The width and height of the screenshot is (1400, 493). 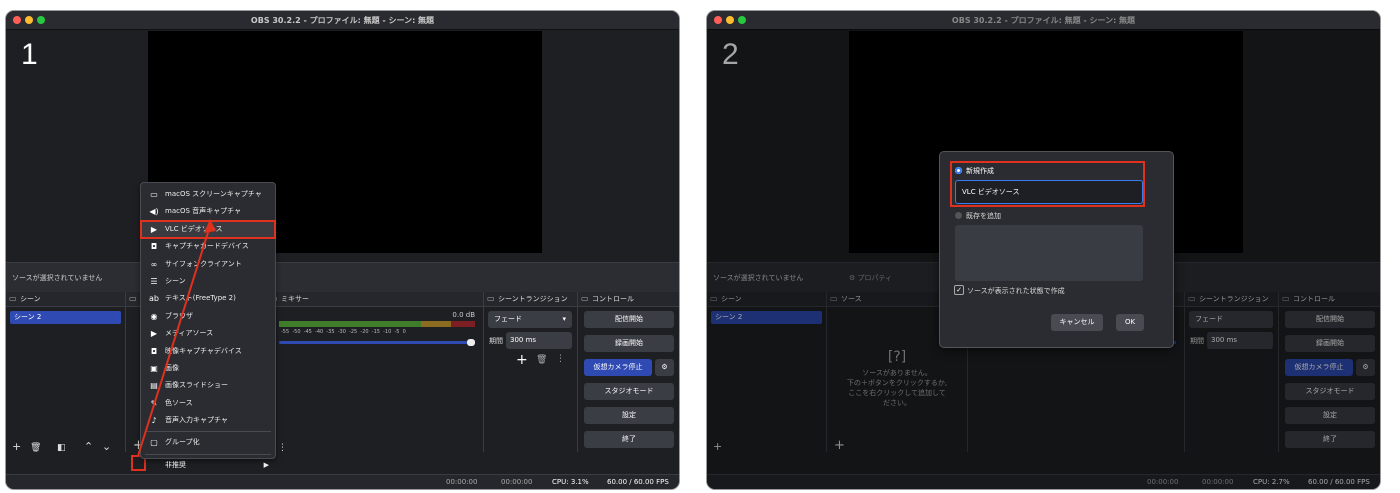 What do you see at coordinates (980, 171) in the screenshot?
I see `create-new-label: 新規作成` at bounding box center [980, 171].